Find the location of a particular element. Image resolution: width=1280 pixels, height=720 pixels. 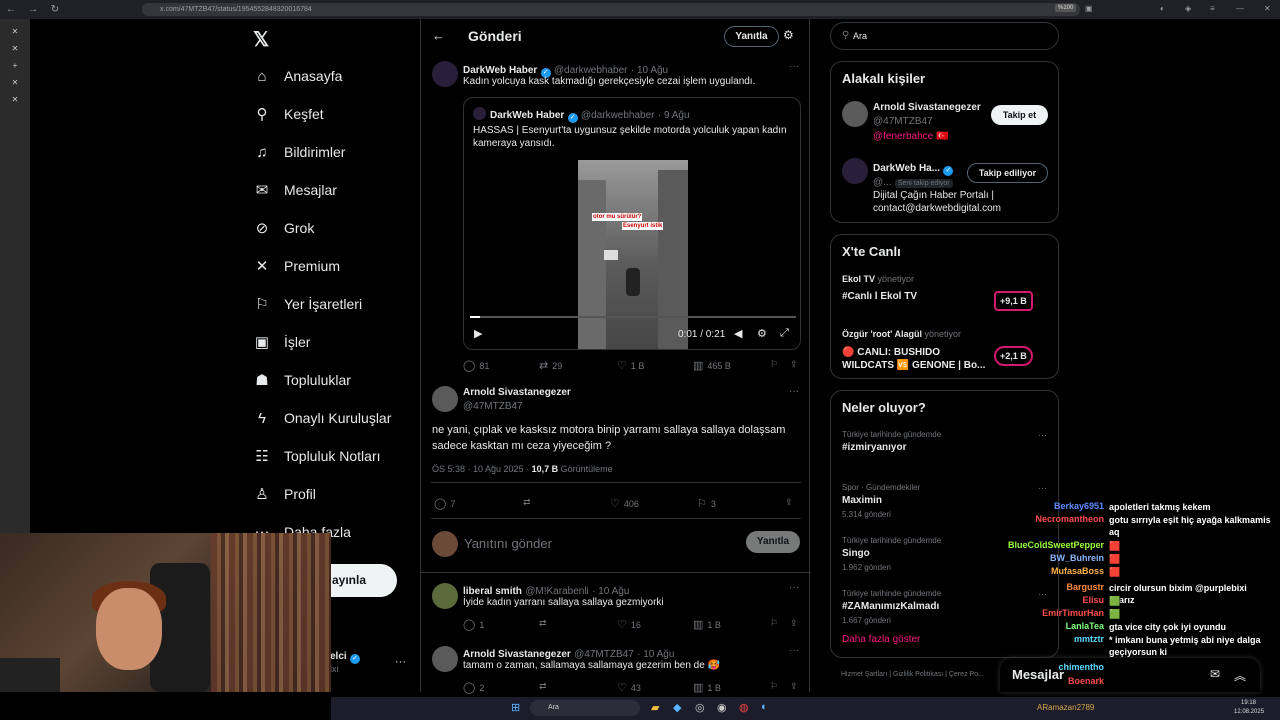

messages-drawer: Mesajlar ✉ ︽ is located at coordinates (1130, 675).